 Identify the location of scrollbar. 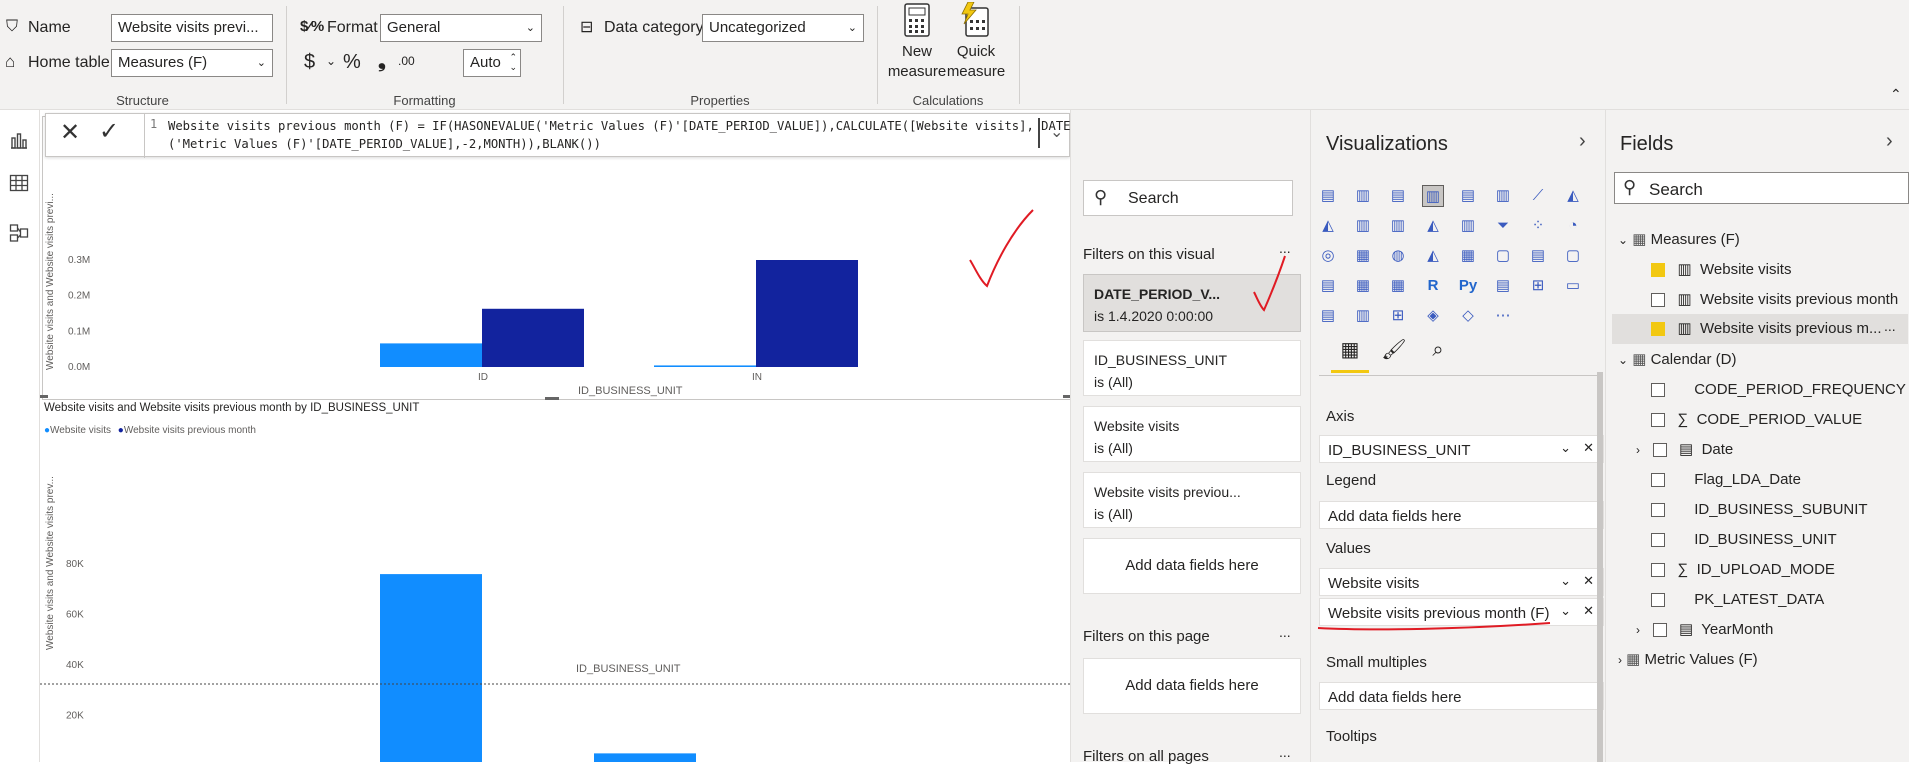
(1600, 567).